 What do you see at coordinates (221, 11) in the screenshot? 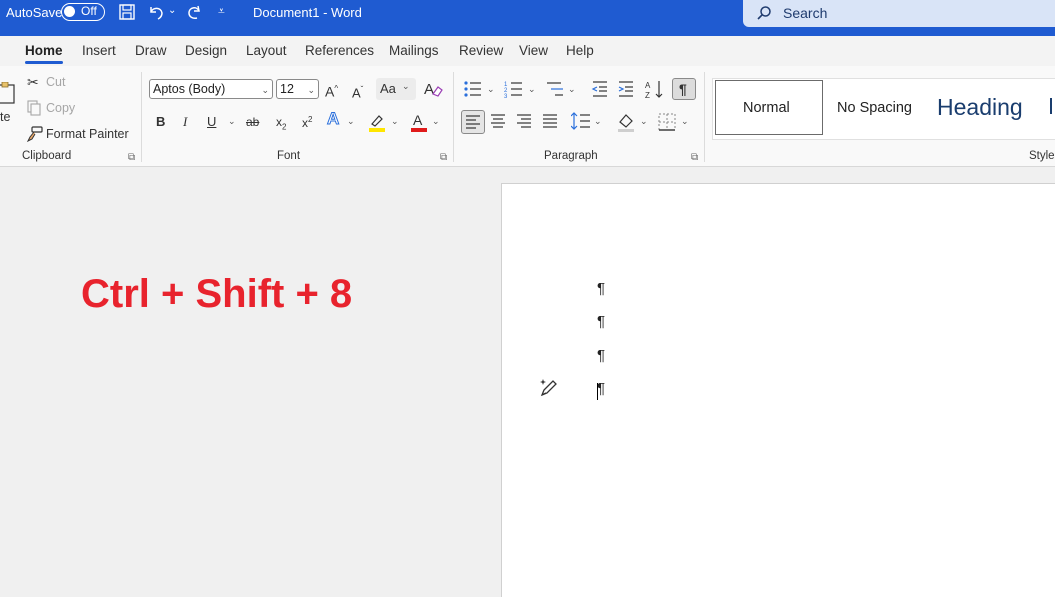
I see `customize-toolbar-icon: ⩡` at bounding box center [221, 11].